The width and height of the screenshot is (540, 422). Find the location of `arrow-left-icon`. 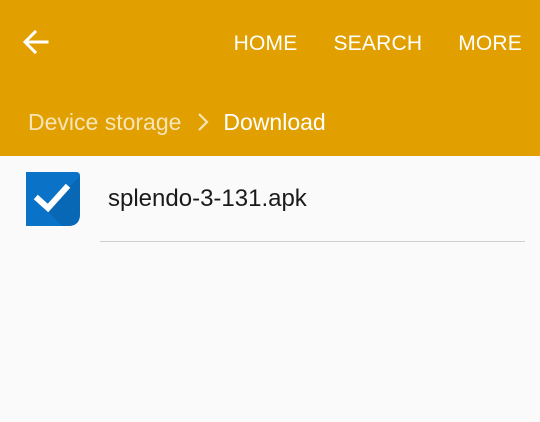

arrow-left-icon is located at coordinates (35, 42).